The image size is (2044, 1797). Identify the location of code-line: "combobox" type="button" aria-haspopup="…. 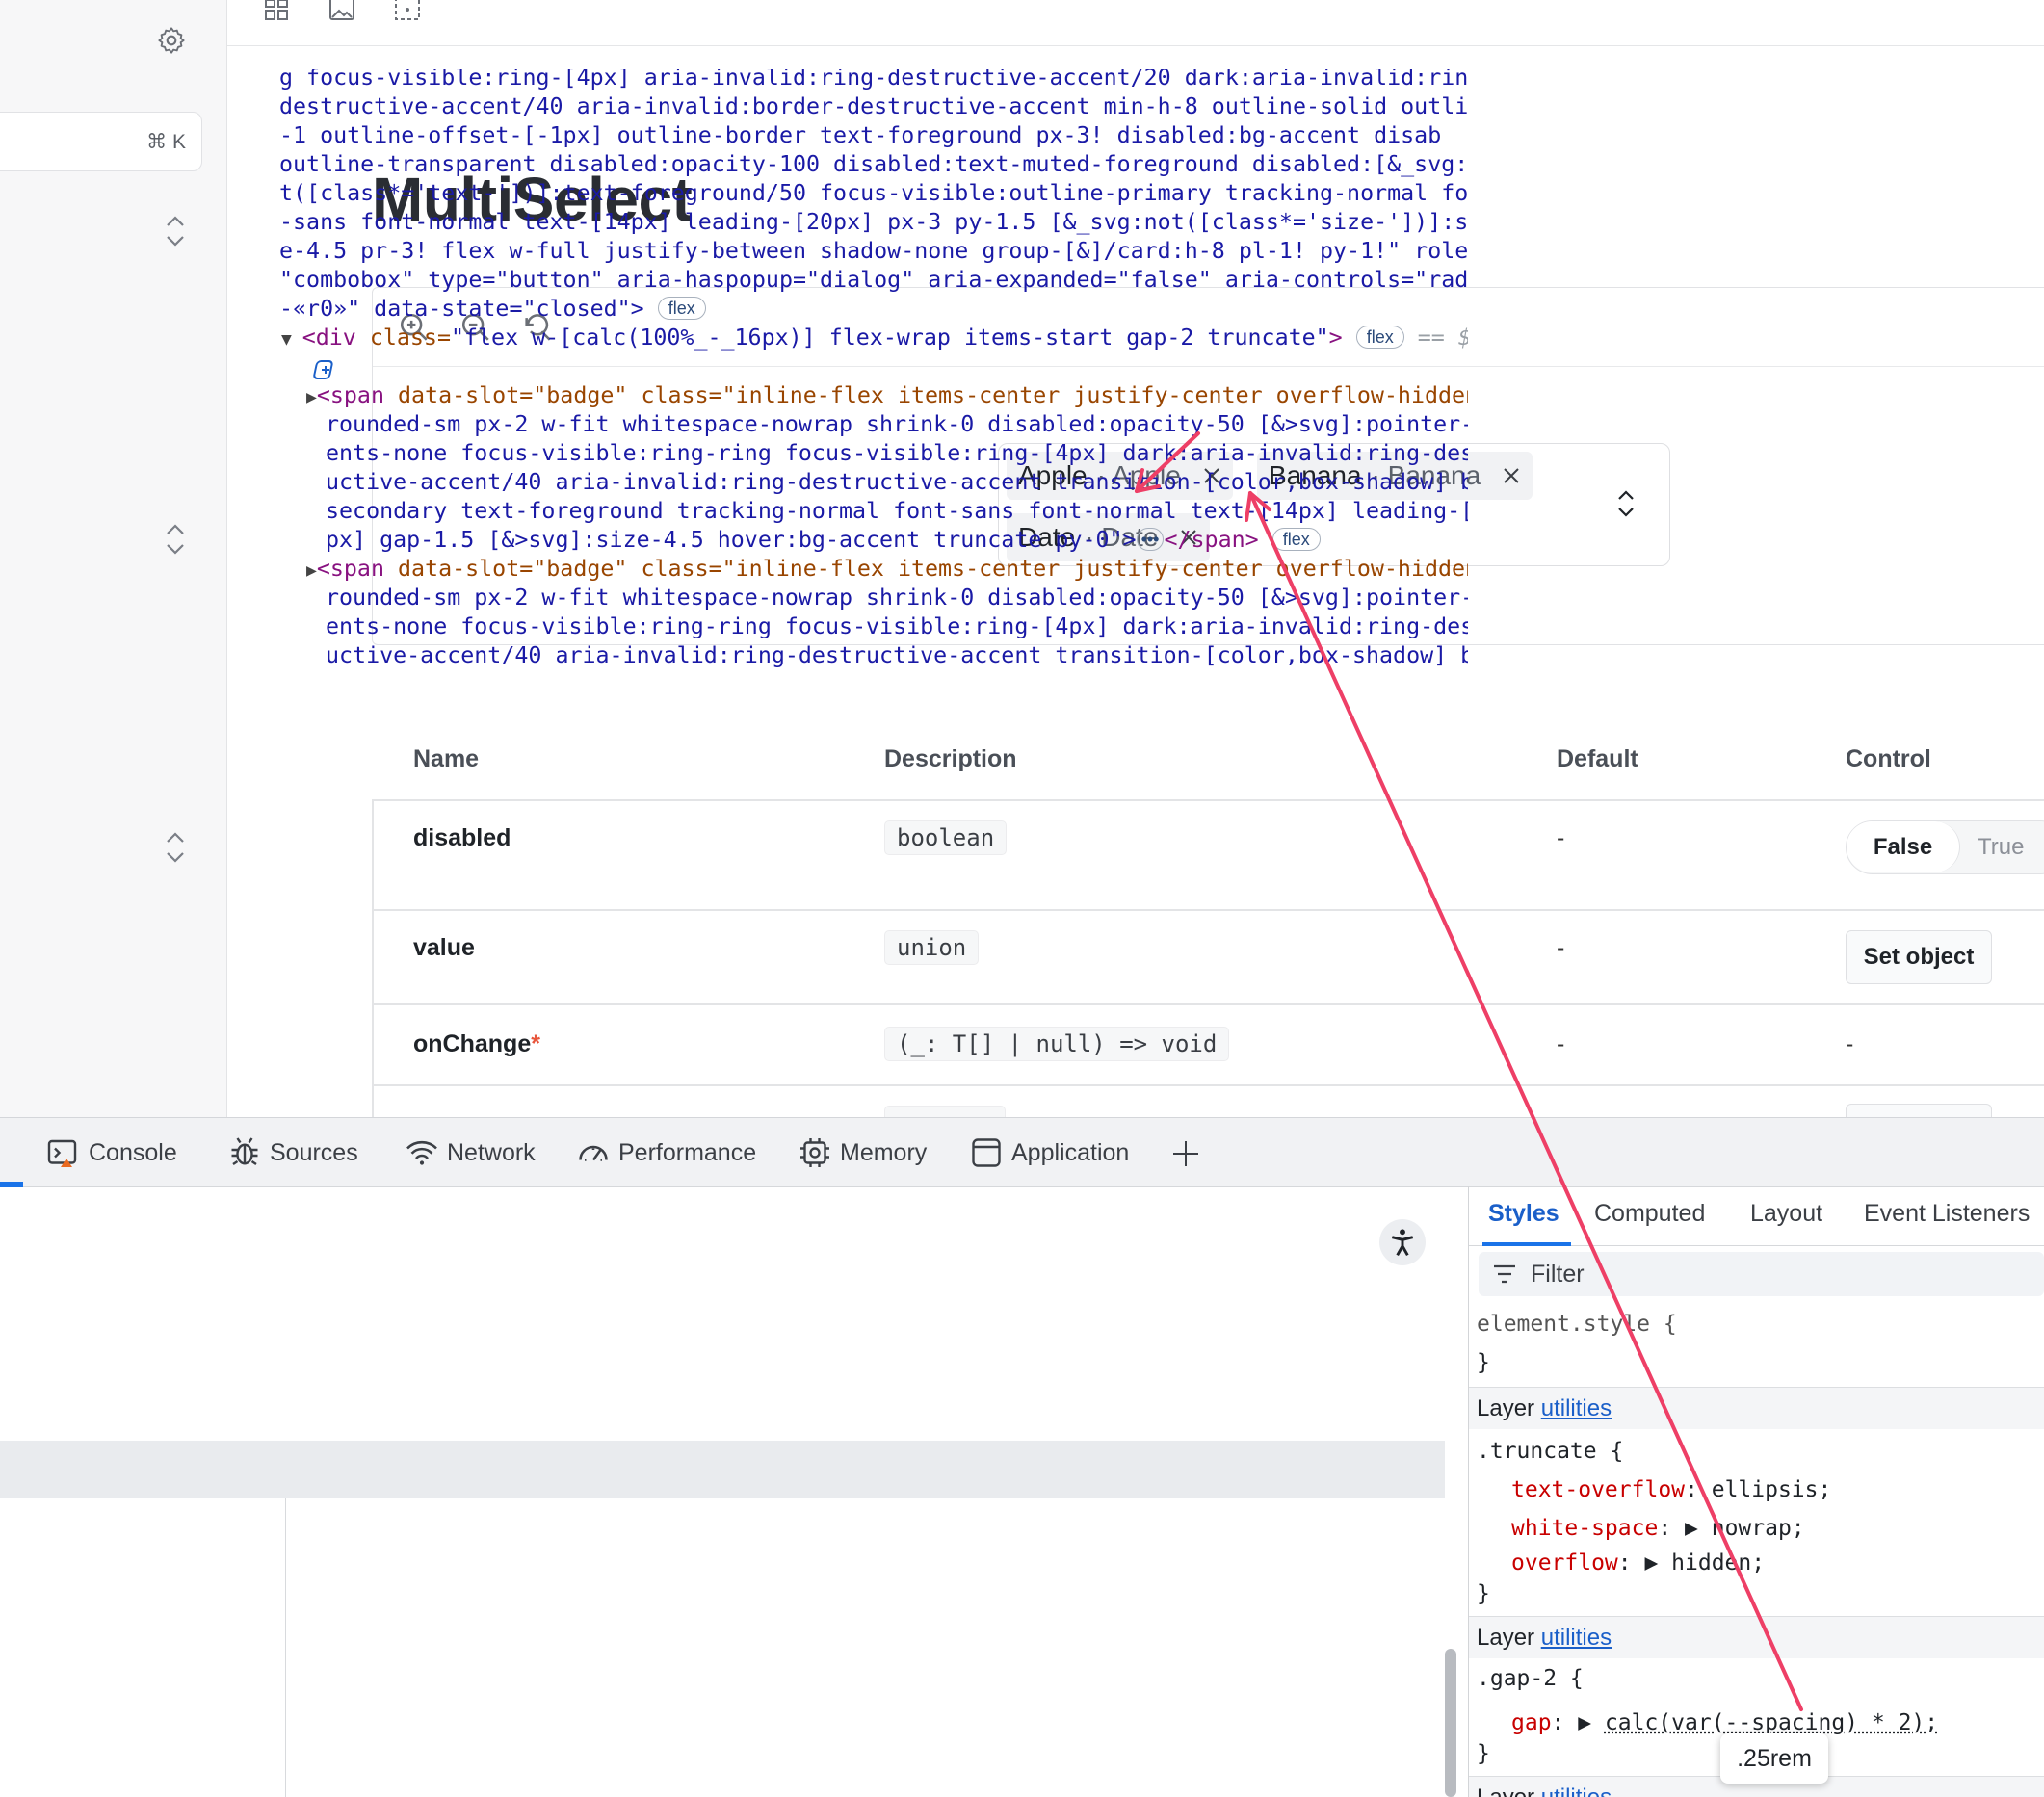
(873, 280).